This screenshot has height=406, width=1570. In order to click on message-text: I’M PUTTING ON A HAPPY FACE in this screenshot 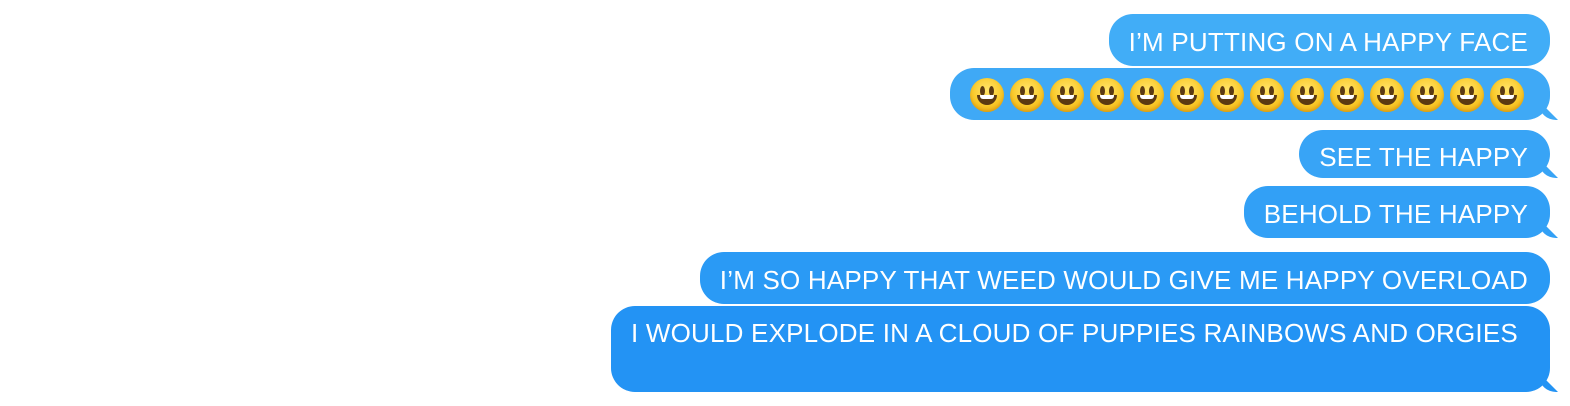, I will do `click(1328, 42)`.